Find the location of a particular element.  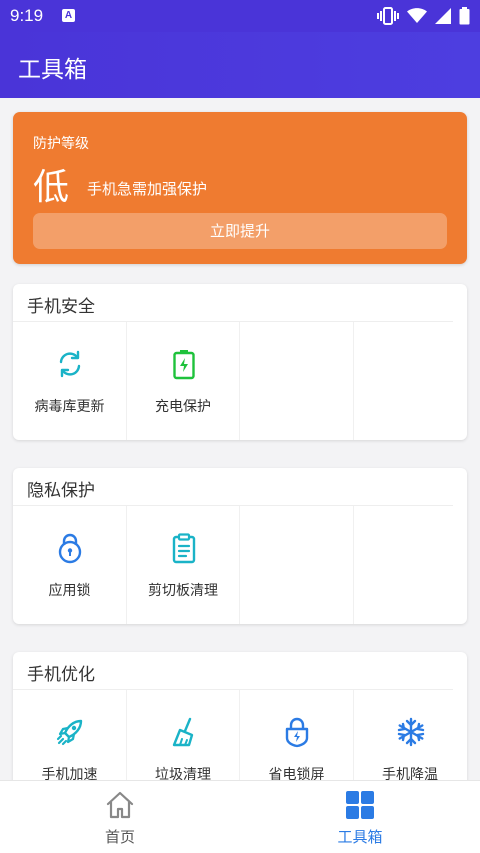

upgrade-now-button: 立即提升 is located at coordinates (240, 231).